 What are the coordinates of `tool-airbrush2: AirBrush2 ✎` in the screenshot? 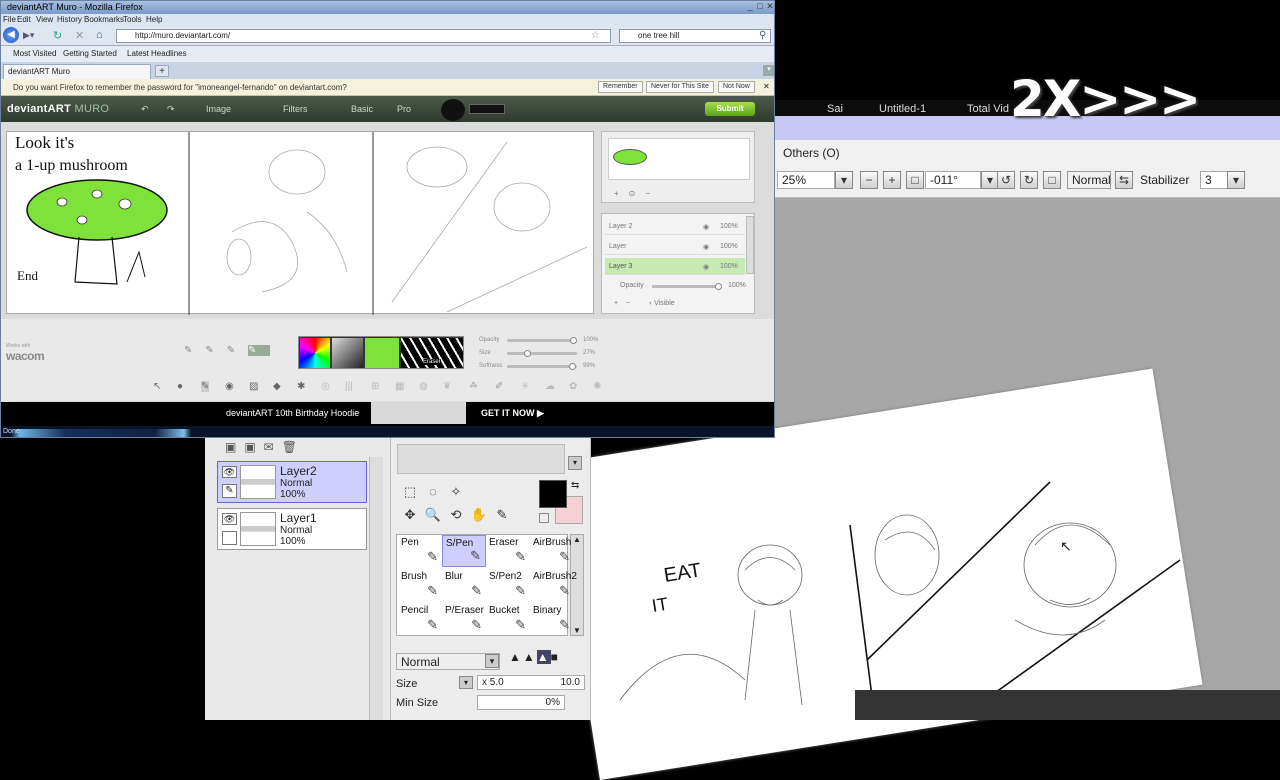 It's located at (553, 585).